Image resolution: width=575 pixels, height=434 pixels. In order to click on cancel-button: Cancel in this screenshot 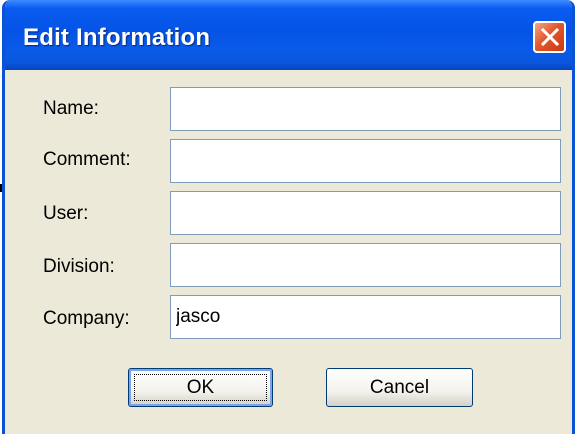, I will do `click(399, 387)`.